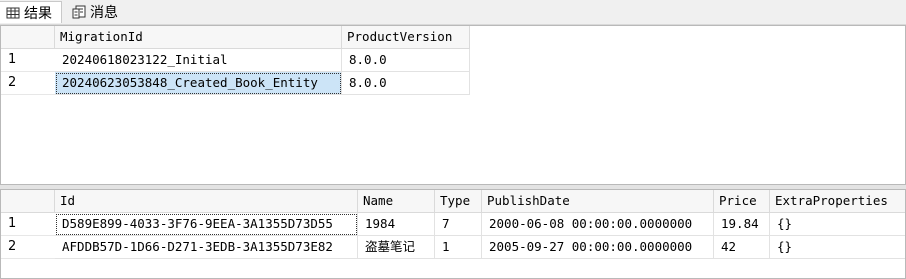 The width and height of the screenshot is (906, 279). I want to click on column-header: Price, so click(742, 201).